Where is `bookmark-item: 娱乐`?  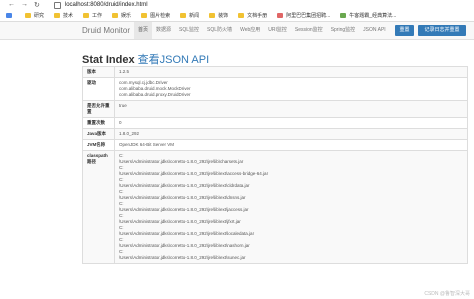 bookmark-item: 娱乐 is located at coordinates (121, 15).